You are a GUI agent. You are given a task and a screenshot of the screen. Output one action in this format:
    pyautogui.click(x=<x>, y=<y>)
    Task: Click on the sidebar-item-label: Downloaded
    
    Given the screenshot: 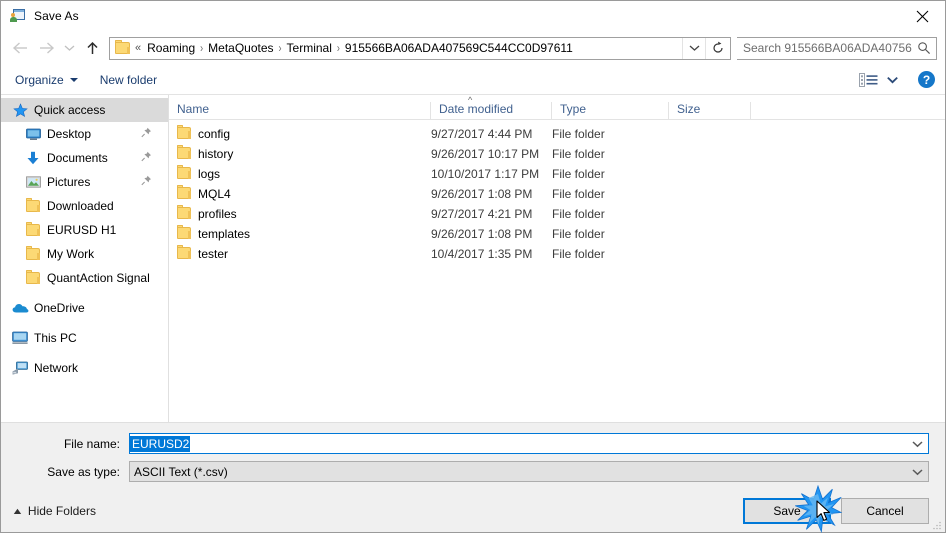 What is the action you would take?
    pyautogui.click(x=80, y=206)
    